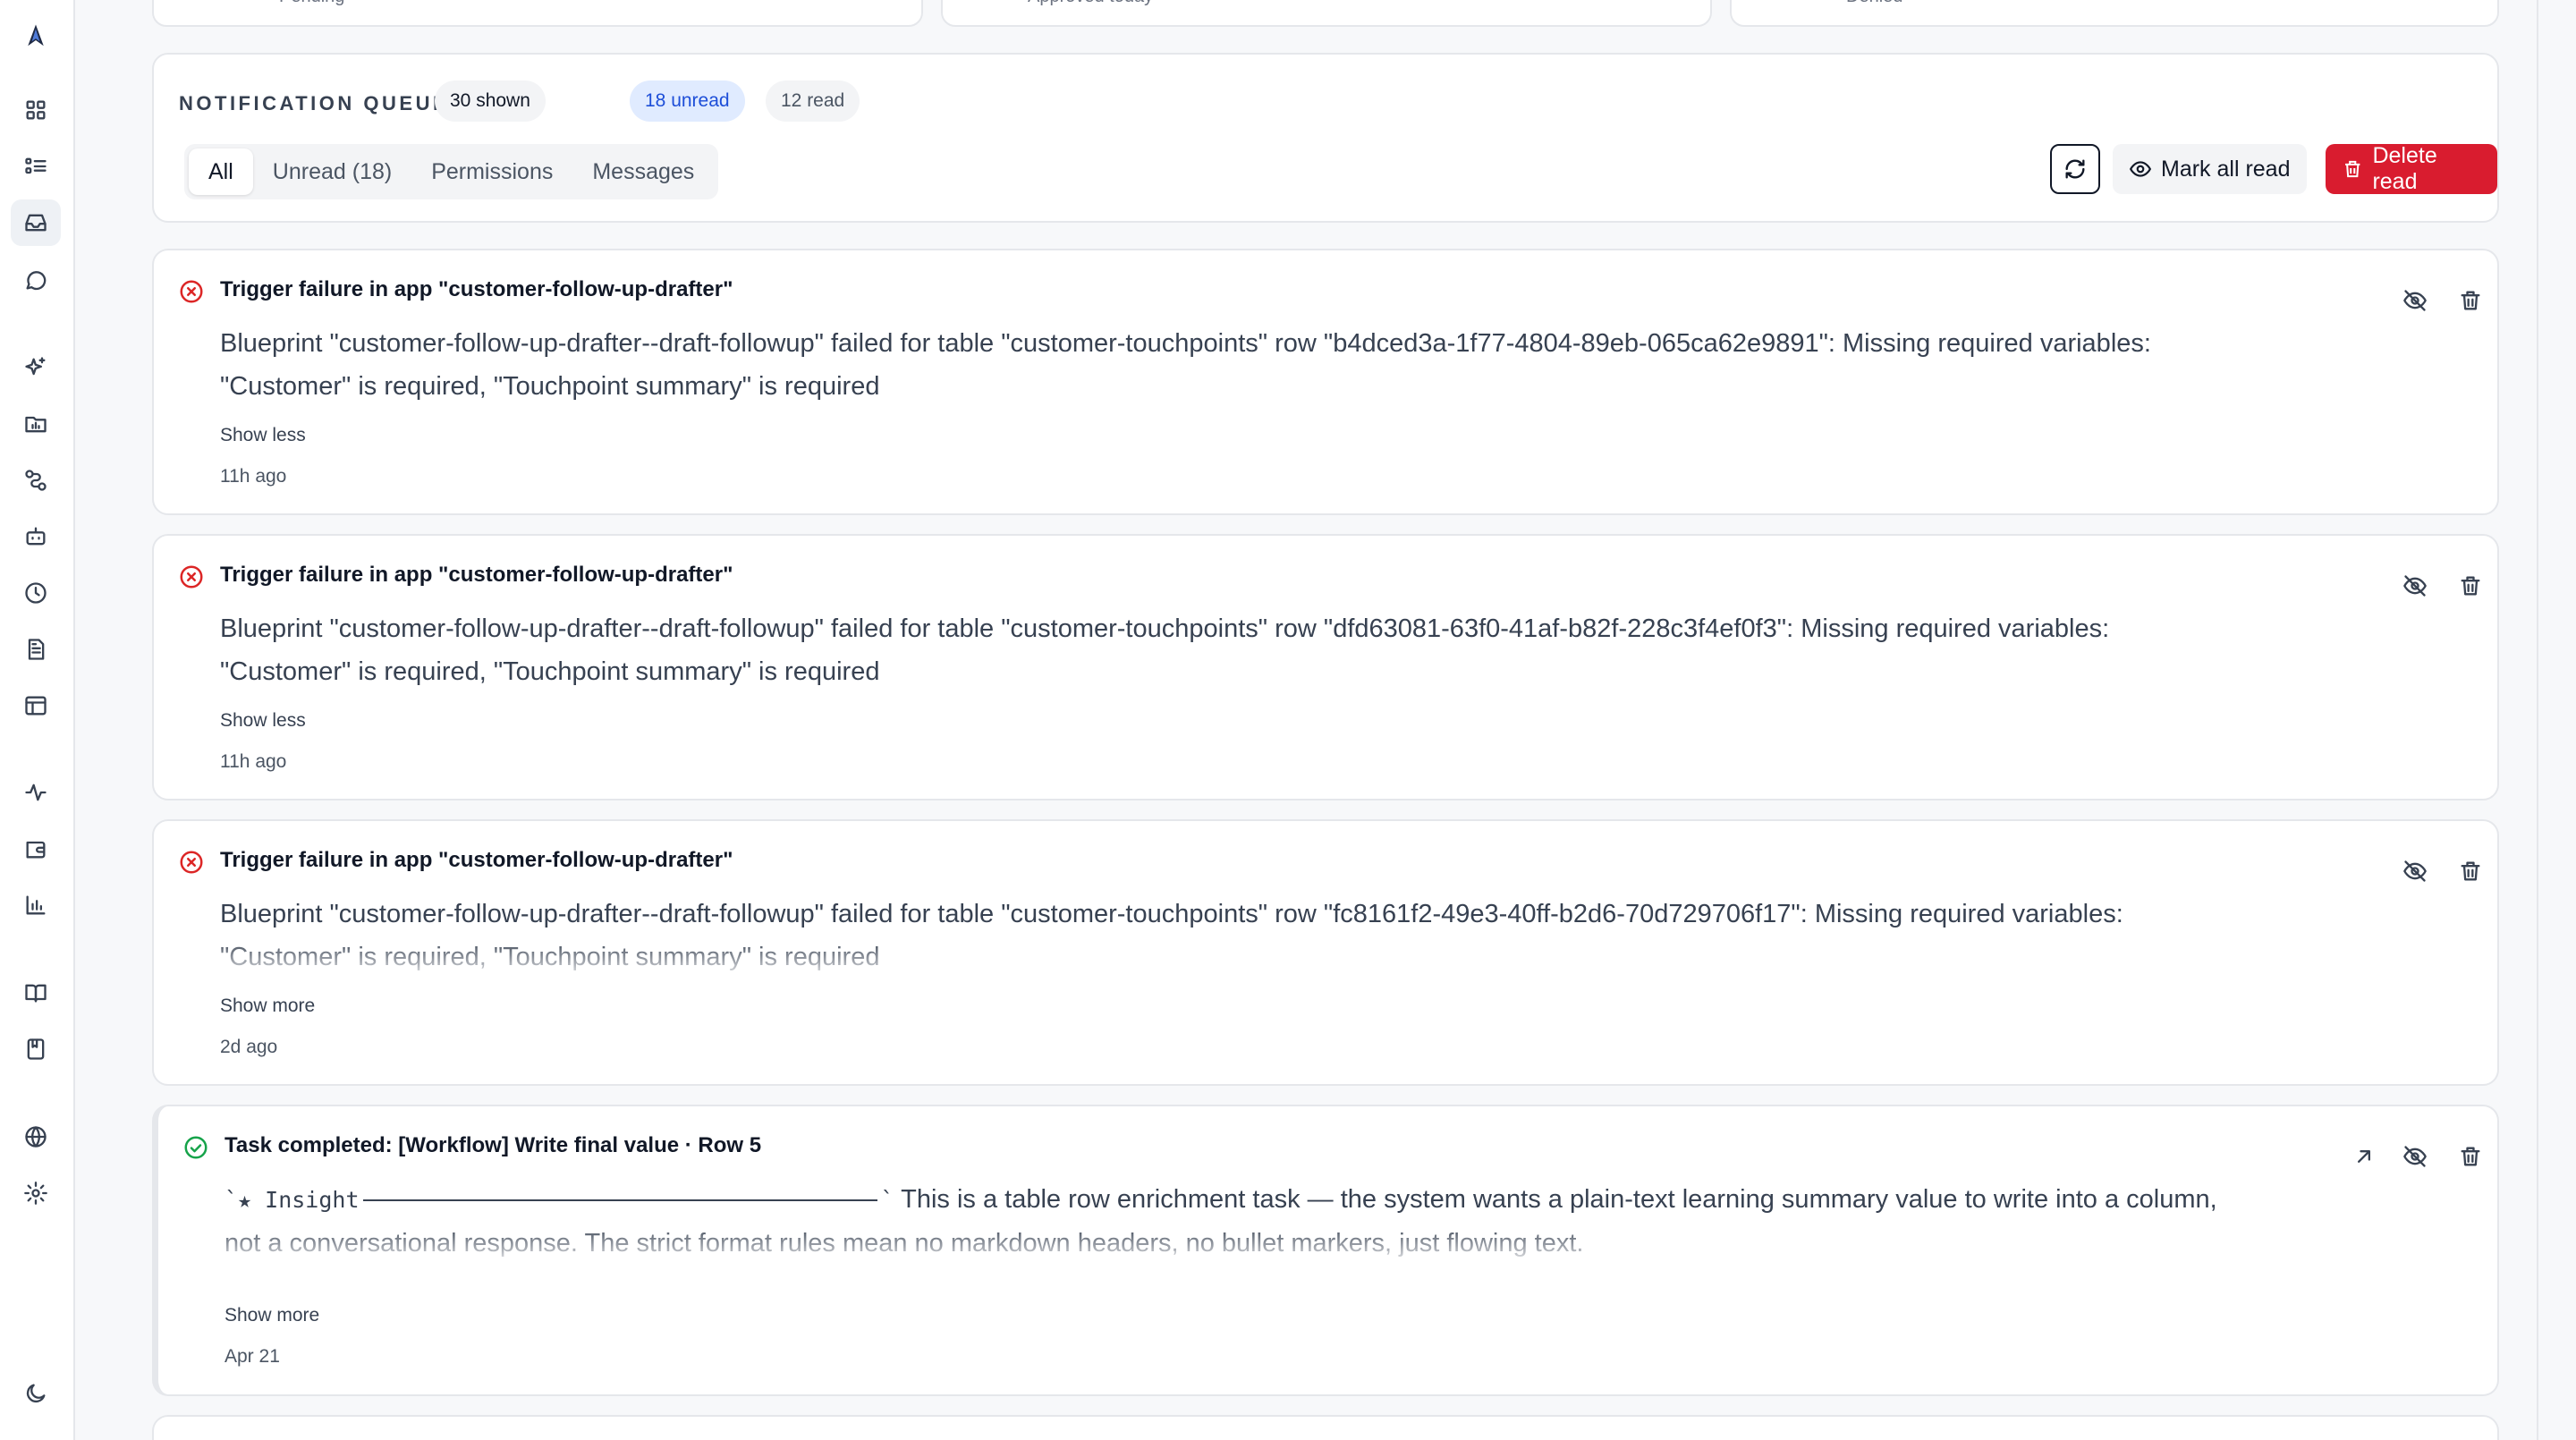 The height and width of the screenshot is (1440, 2576). Describe the element at coordinates (491, 171) in the screenshot. I see `tab-permissions: Permissions` at that location.